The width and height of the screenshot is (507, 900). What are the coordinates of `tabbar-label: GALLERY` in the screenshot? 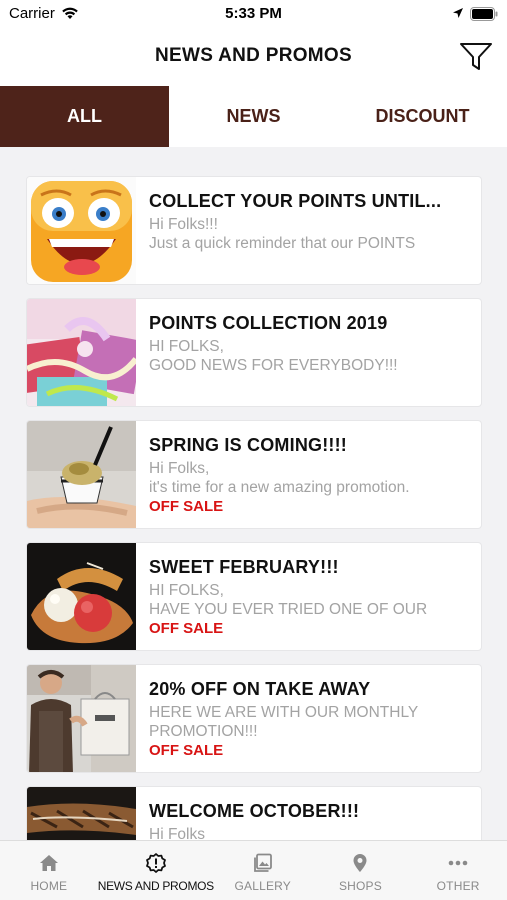 It's located at (263, 886).